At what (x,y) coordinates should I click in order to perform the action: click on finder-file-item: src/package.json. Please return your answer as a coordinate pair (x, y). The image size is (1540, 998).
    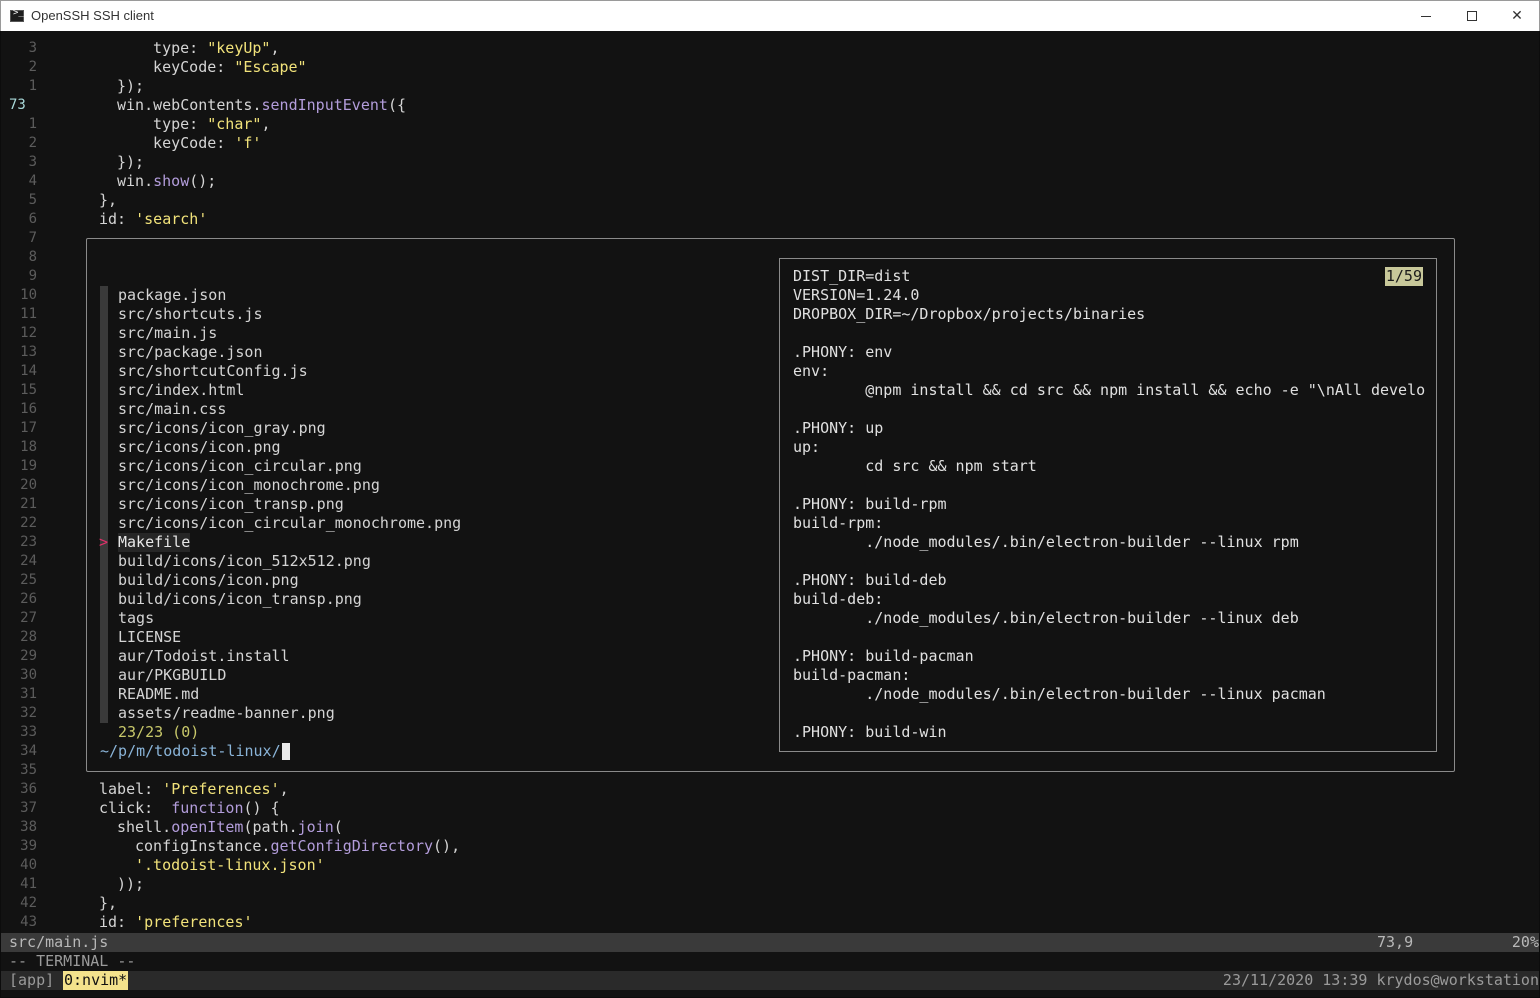
    Looking at the image, I should click on (190, 352).